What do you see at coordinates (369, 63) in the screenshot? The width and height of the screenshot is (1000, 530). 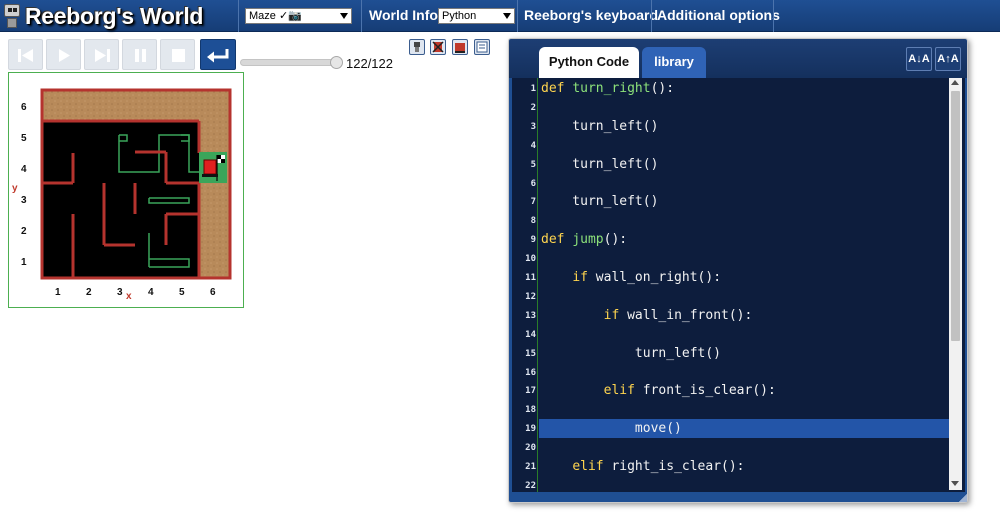 I see `step-counter: 122/122` at bounding box center [369, 63].